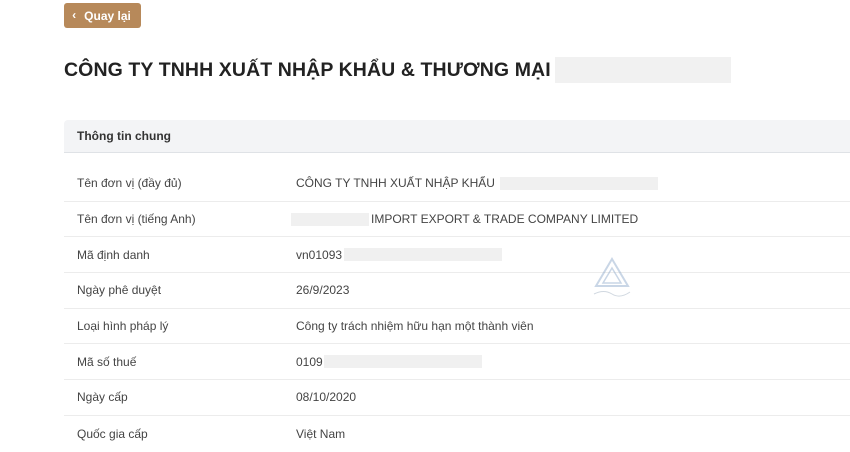  What do you see at coordinates (457, 434) in the screenshot?
I see `info-row-issuing-country: Quốc gia cấp Việt Nam` at bounding box center [457, 434].